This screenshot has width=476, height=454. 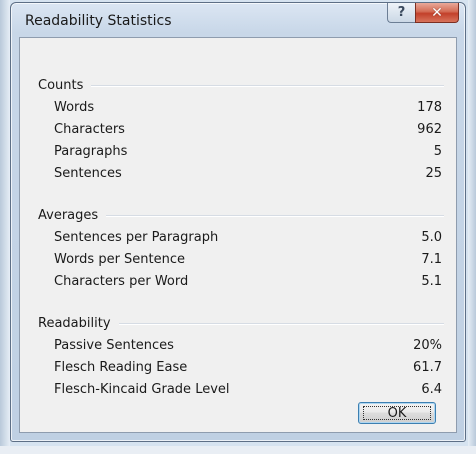 I want to click on stat-row-characters-per-word: Characters per Word 5.1, so click(x=248, y=281).